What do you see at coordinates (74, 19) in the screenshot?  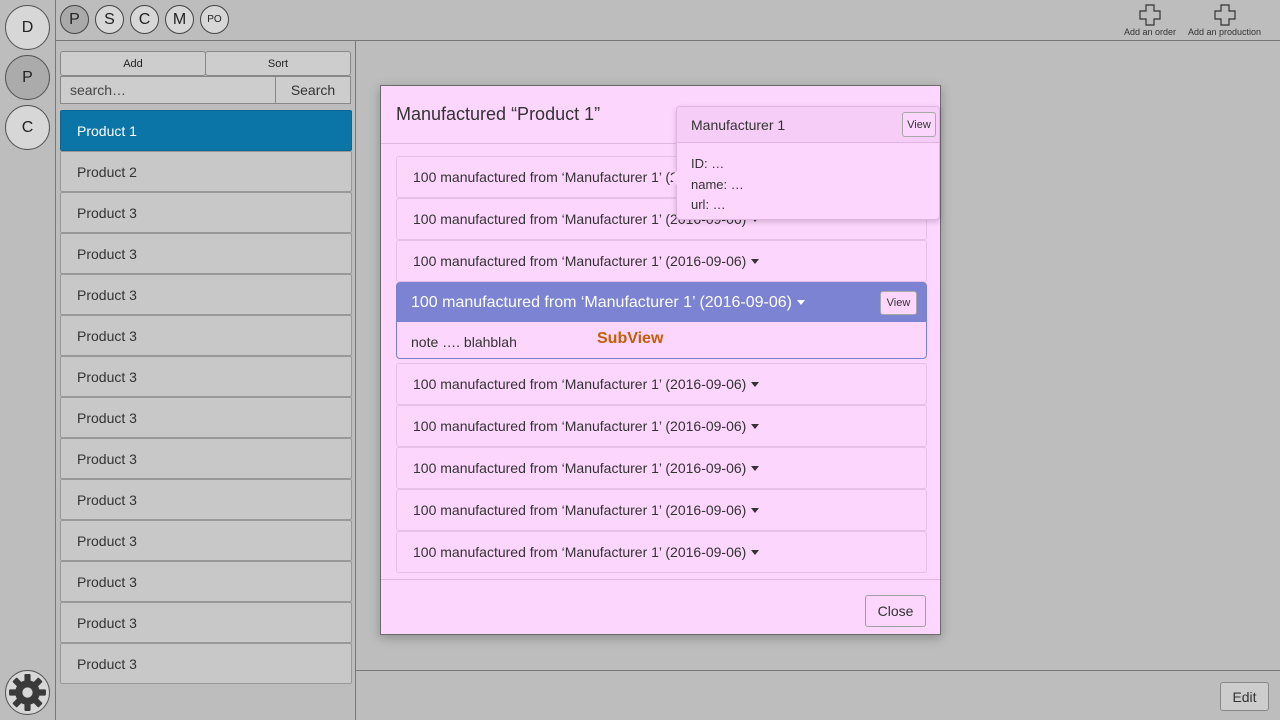 I see `tab-products: P` at bounding box center [74, 19].